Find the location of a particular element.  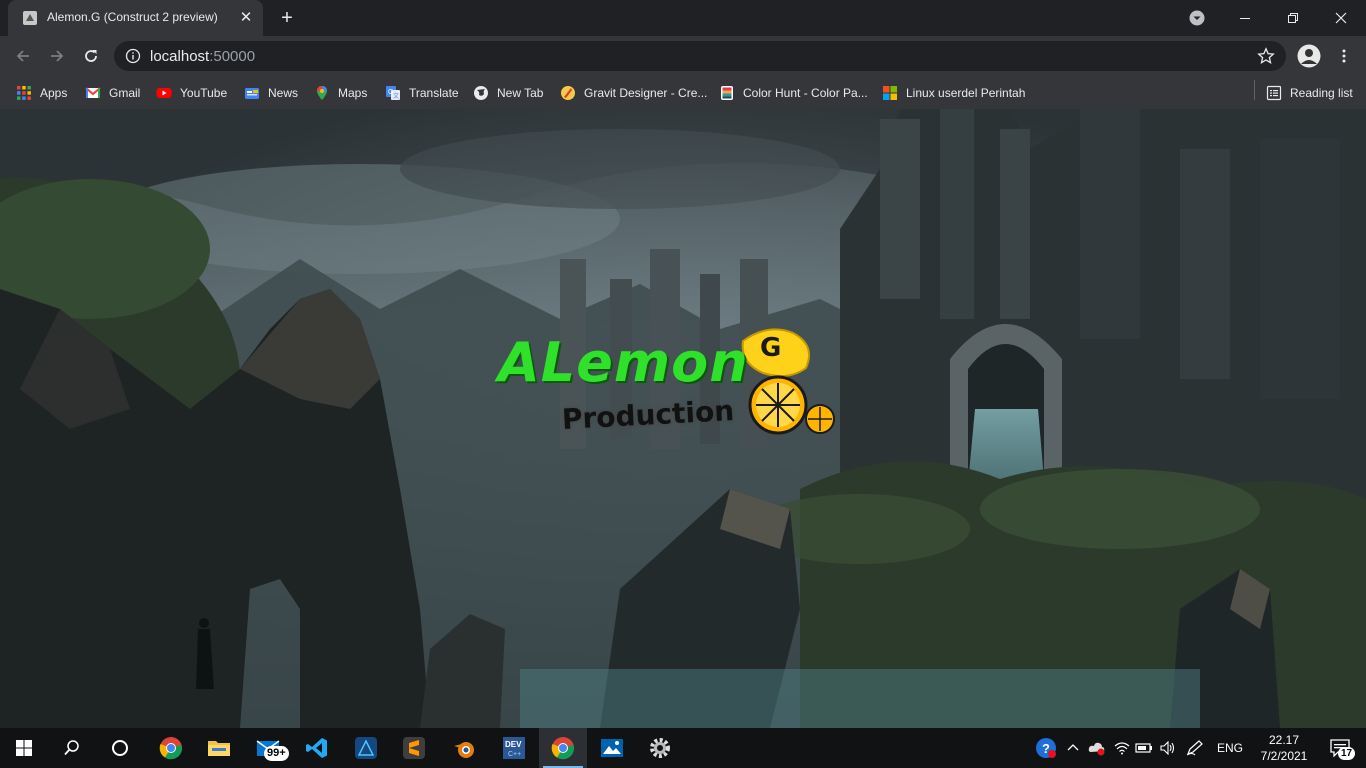

clock: 22.17 7/2/2021 is located at coordinates (1284, 748).